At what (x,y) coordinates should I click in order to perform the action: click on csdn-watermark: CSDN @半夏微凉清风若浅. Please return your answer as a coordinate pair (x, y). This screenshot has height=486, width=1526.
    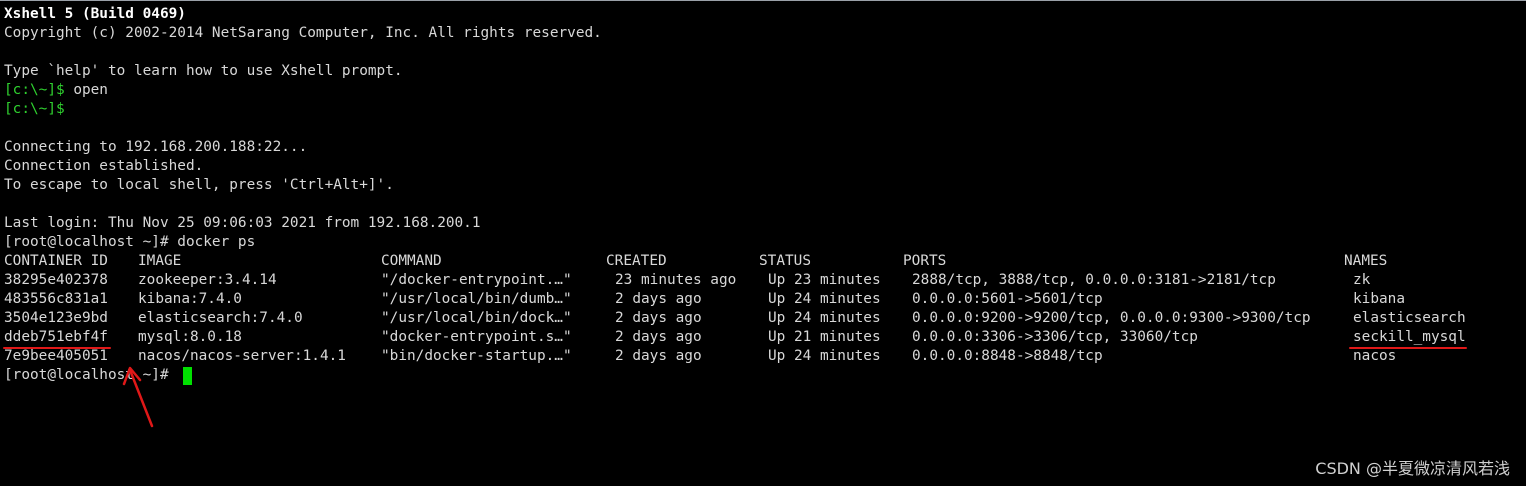
    Looking at the image, I should click on (1412, 468).